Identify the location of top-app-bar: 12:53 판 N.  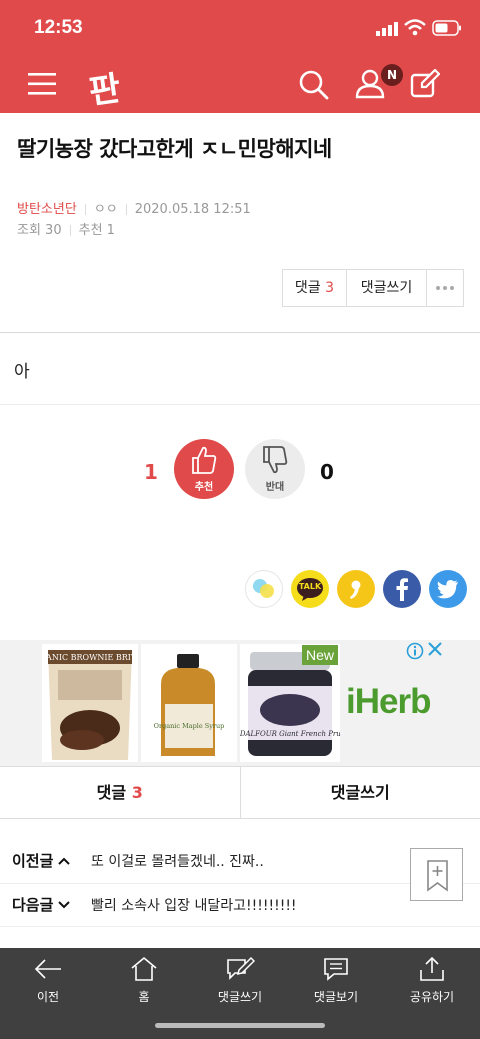
(240, 56).